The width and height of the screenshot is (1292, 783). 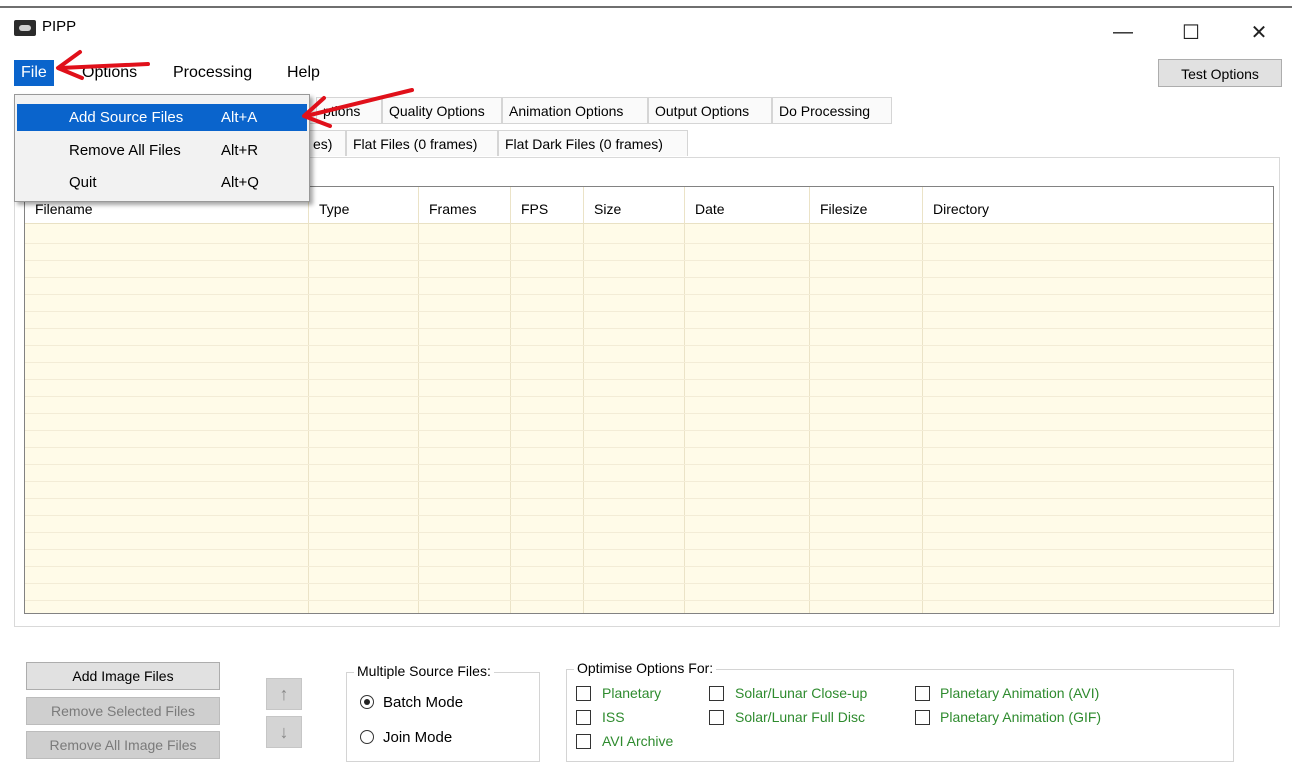 I want to click on move-up-button: ↑, so click(x=284, y=694).